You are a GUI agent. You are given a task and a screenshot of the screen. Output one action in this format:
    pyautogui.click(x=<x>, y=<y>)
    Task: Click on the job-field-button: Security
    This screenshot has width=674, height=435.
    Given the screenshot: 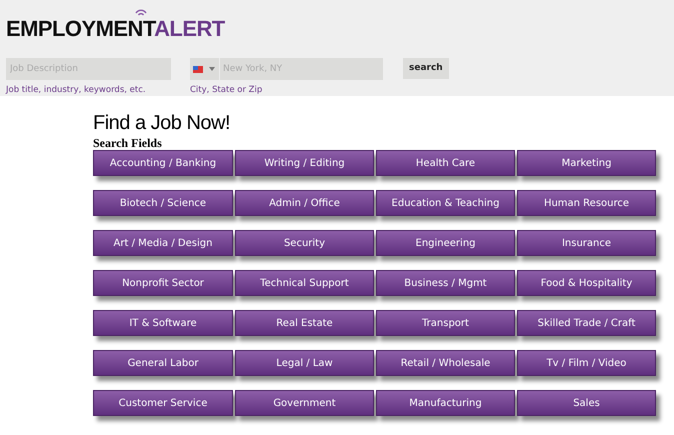 What is the action you would take?
    pyautogui.click(x=304, y=243)
    